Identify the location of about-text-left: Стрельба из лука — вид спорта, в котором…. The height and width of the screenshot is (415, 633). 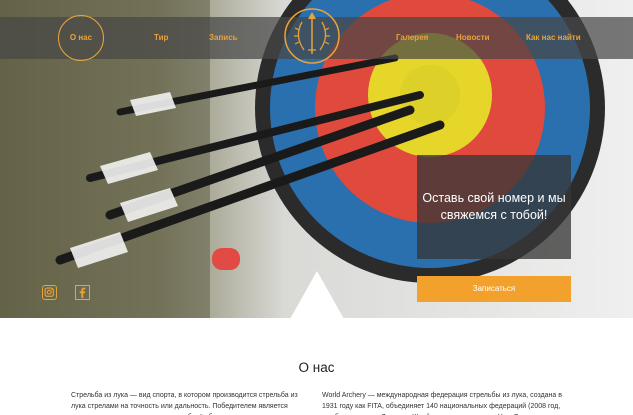
(184, 403).